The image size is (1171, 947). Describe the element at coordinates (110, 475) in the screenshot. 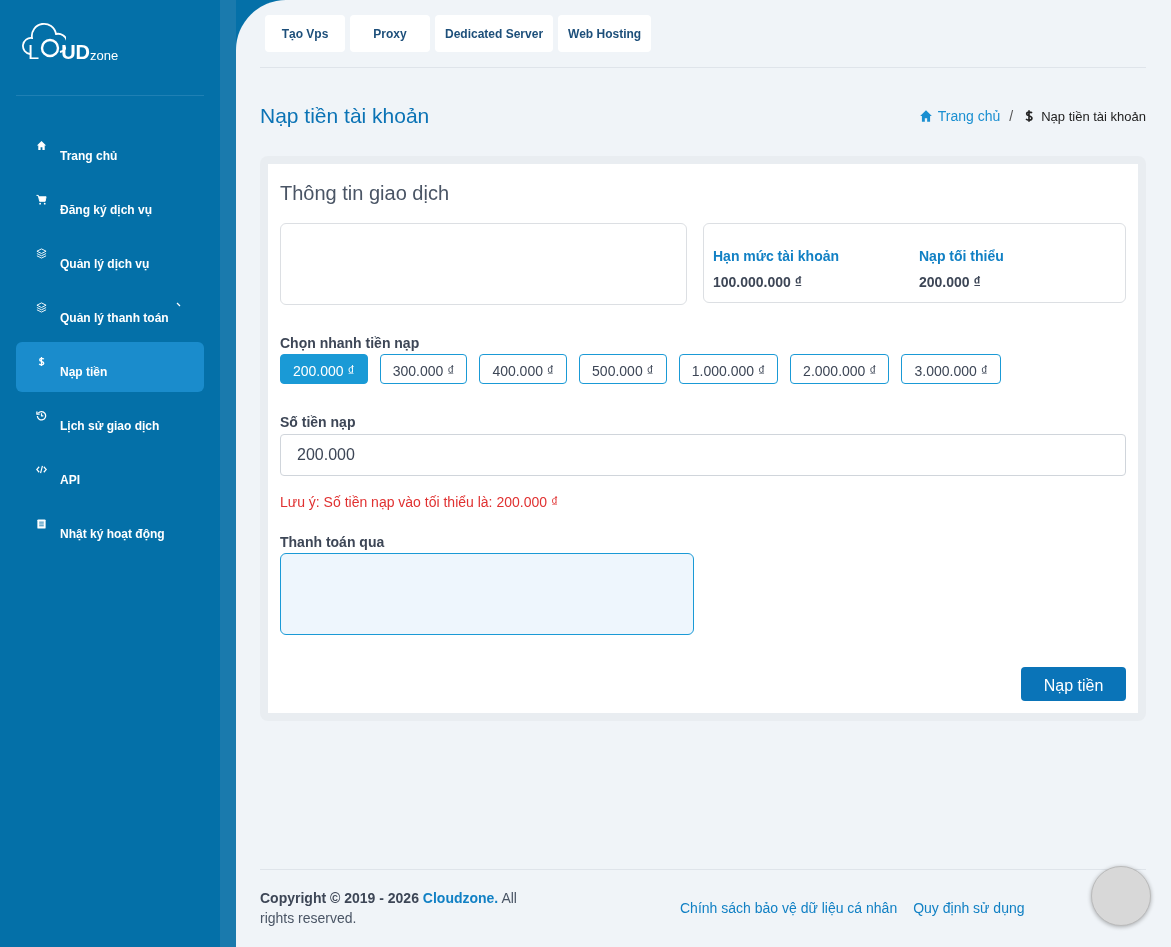

I see `sidebar-item: API` at that location.